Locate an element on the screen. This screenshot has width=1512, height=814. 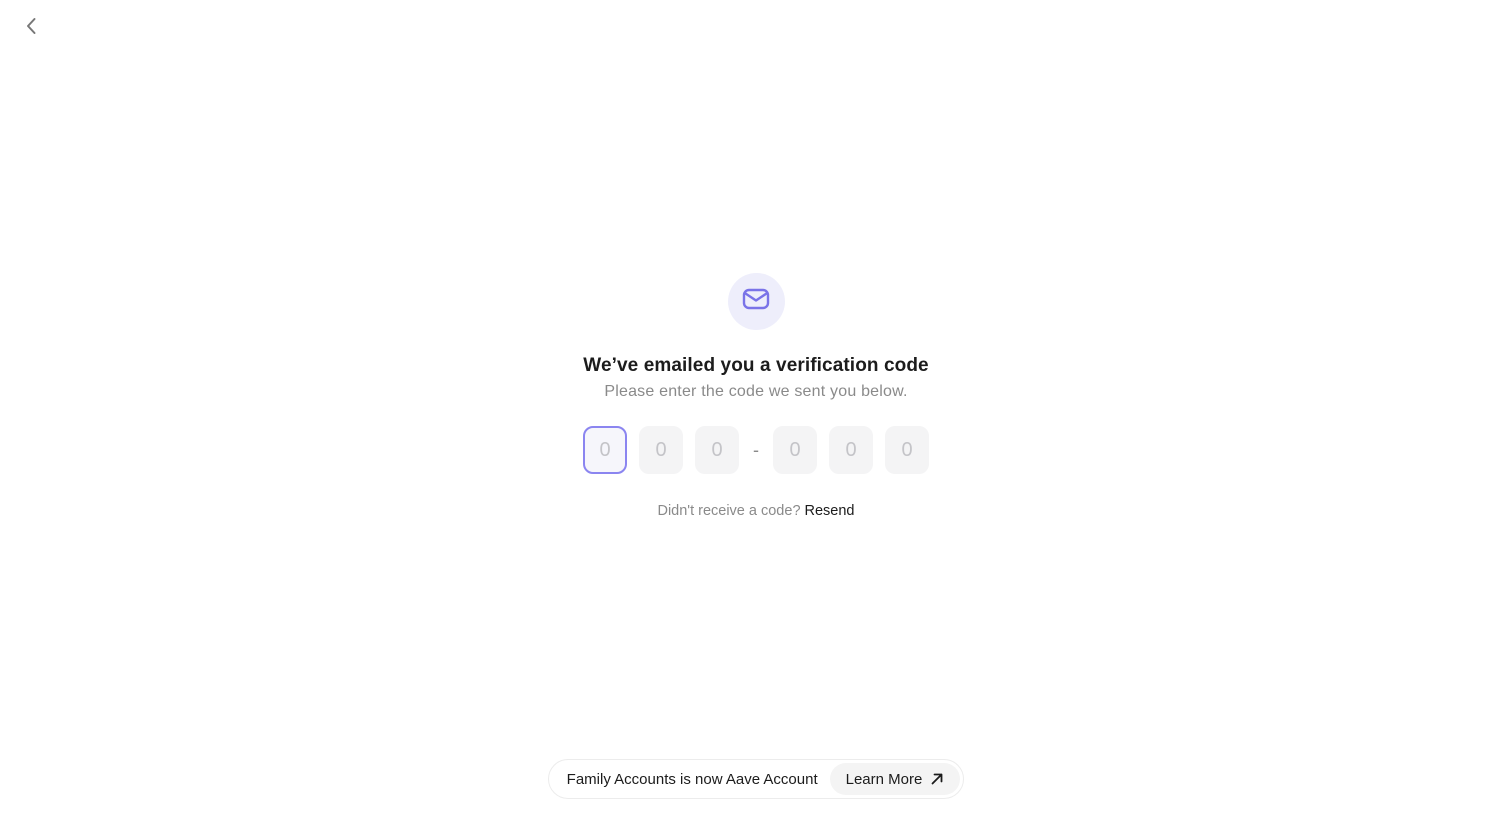
mail-icon is located at coordinates (756, 301).